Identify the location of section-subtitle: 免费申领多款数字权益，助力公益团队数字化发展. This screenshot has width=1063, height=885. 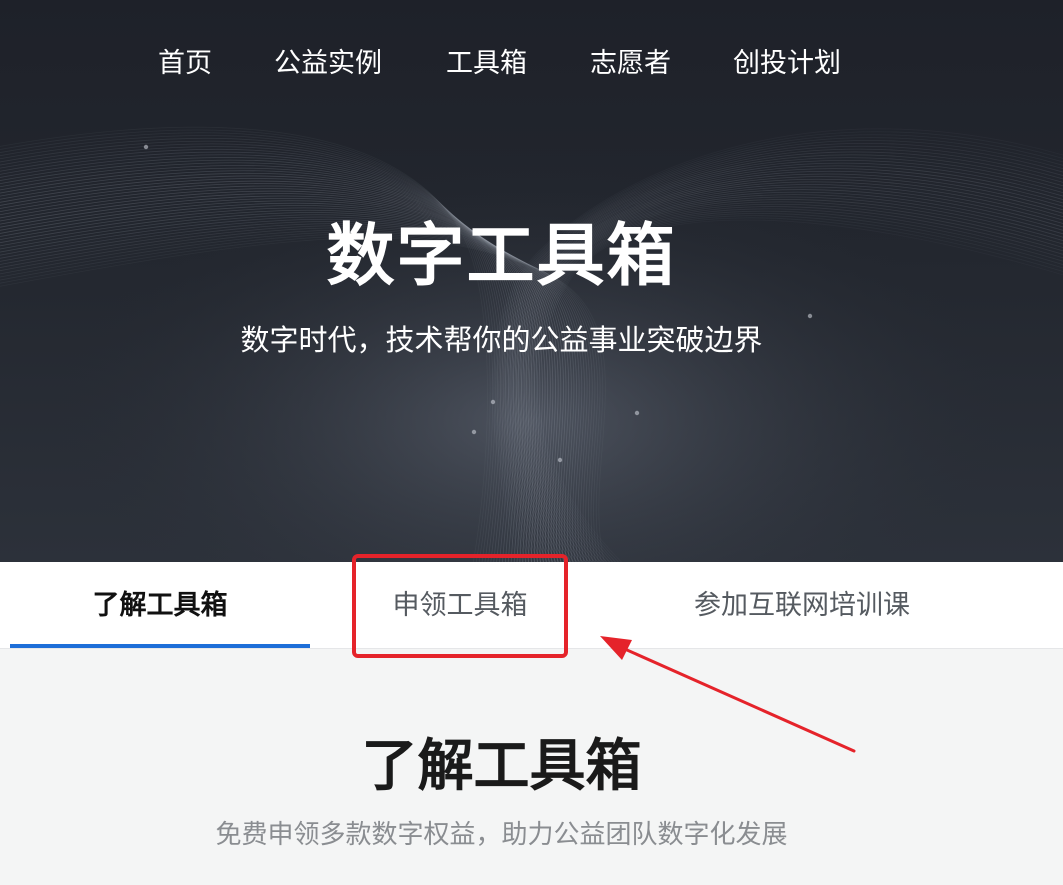
(501, 835).